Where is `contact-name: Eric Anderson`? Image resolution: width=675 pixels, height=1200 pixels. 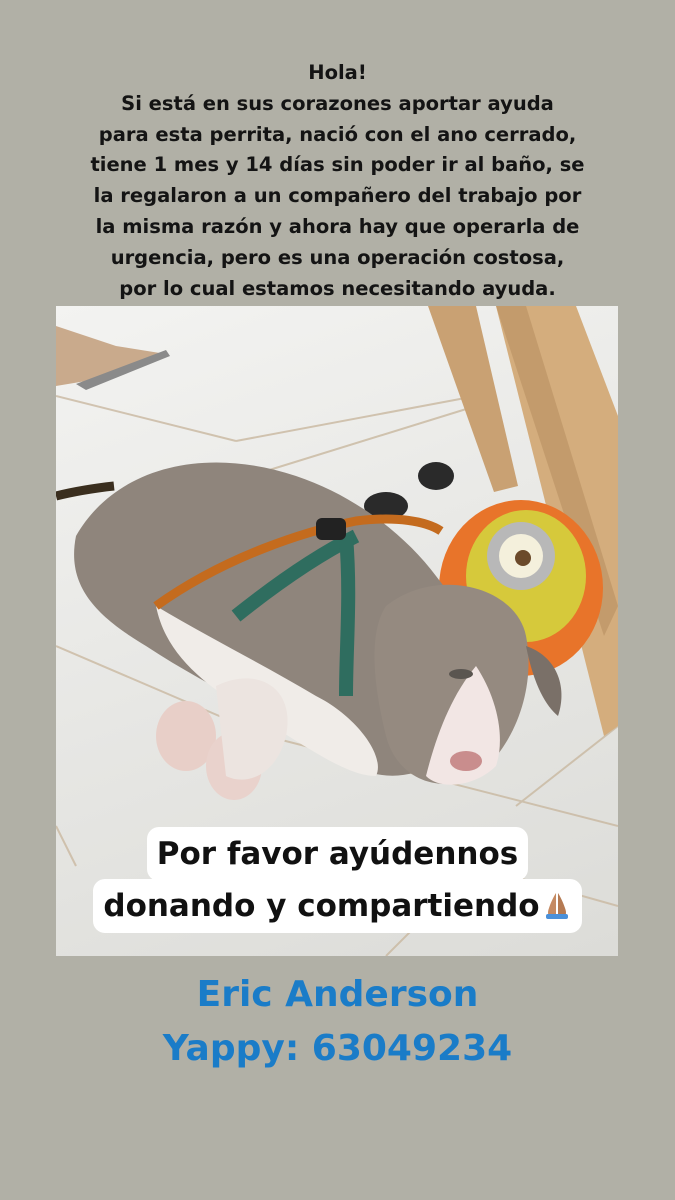 contact-name: Eric Anderson is located at coordinates (337, 994).